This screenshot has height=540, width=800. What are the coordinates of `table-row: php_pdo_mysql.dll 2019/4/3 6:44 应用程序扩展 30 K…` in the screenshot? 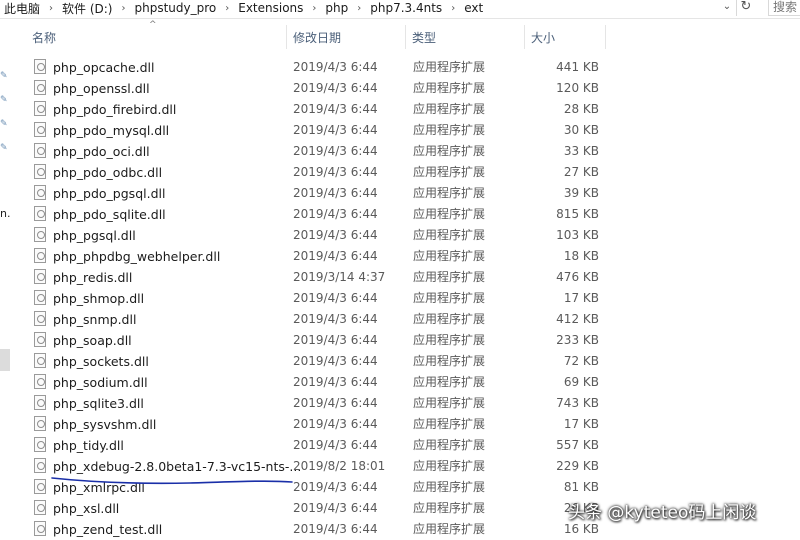 It's located at (316, 130).